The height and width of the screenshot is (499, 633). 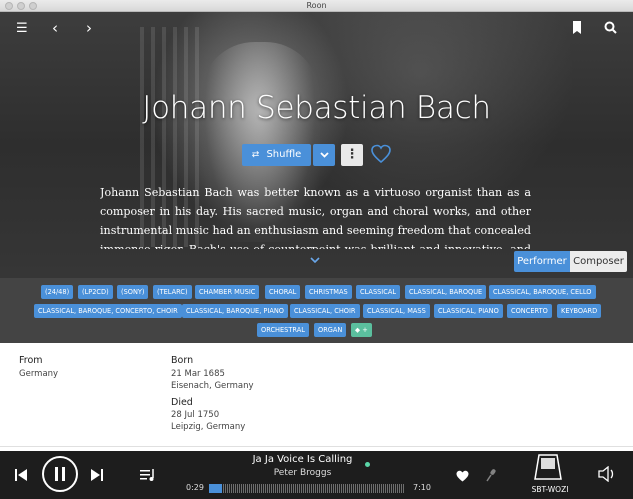 I want to click on tag: CHRISTMAS, so click(x=328, y=292).